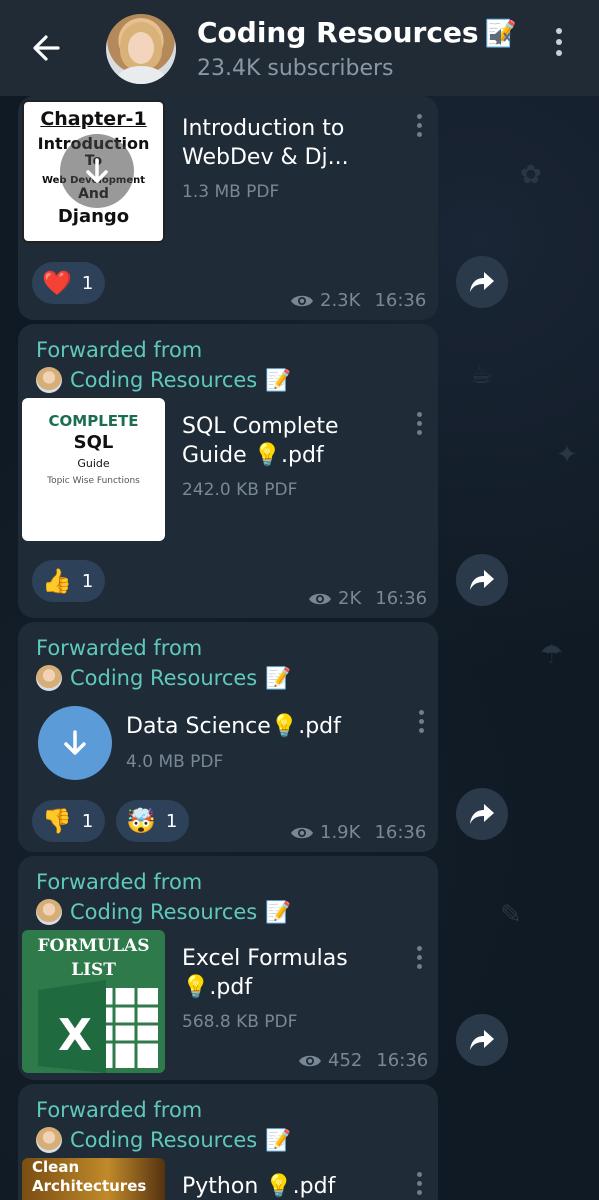 The width and height of the screenshot is (599, 1200). What do you see at coordinates (292, 441) in the screenshot?
I see `document-title: SQL Complete Guide 💡.pdf` at bounding box center [292, 441].